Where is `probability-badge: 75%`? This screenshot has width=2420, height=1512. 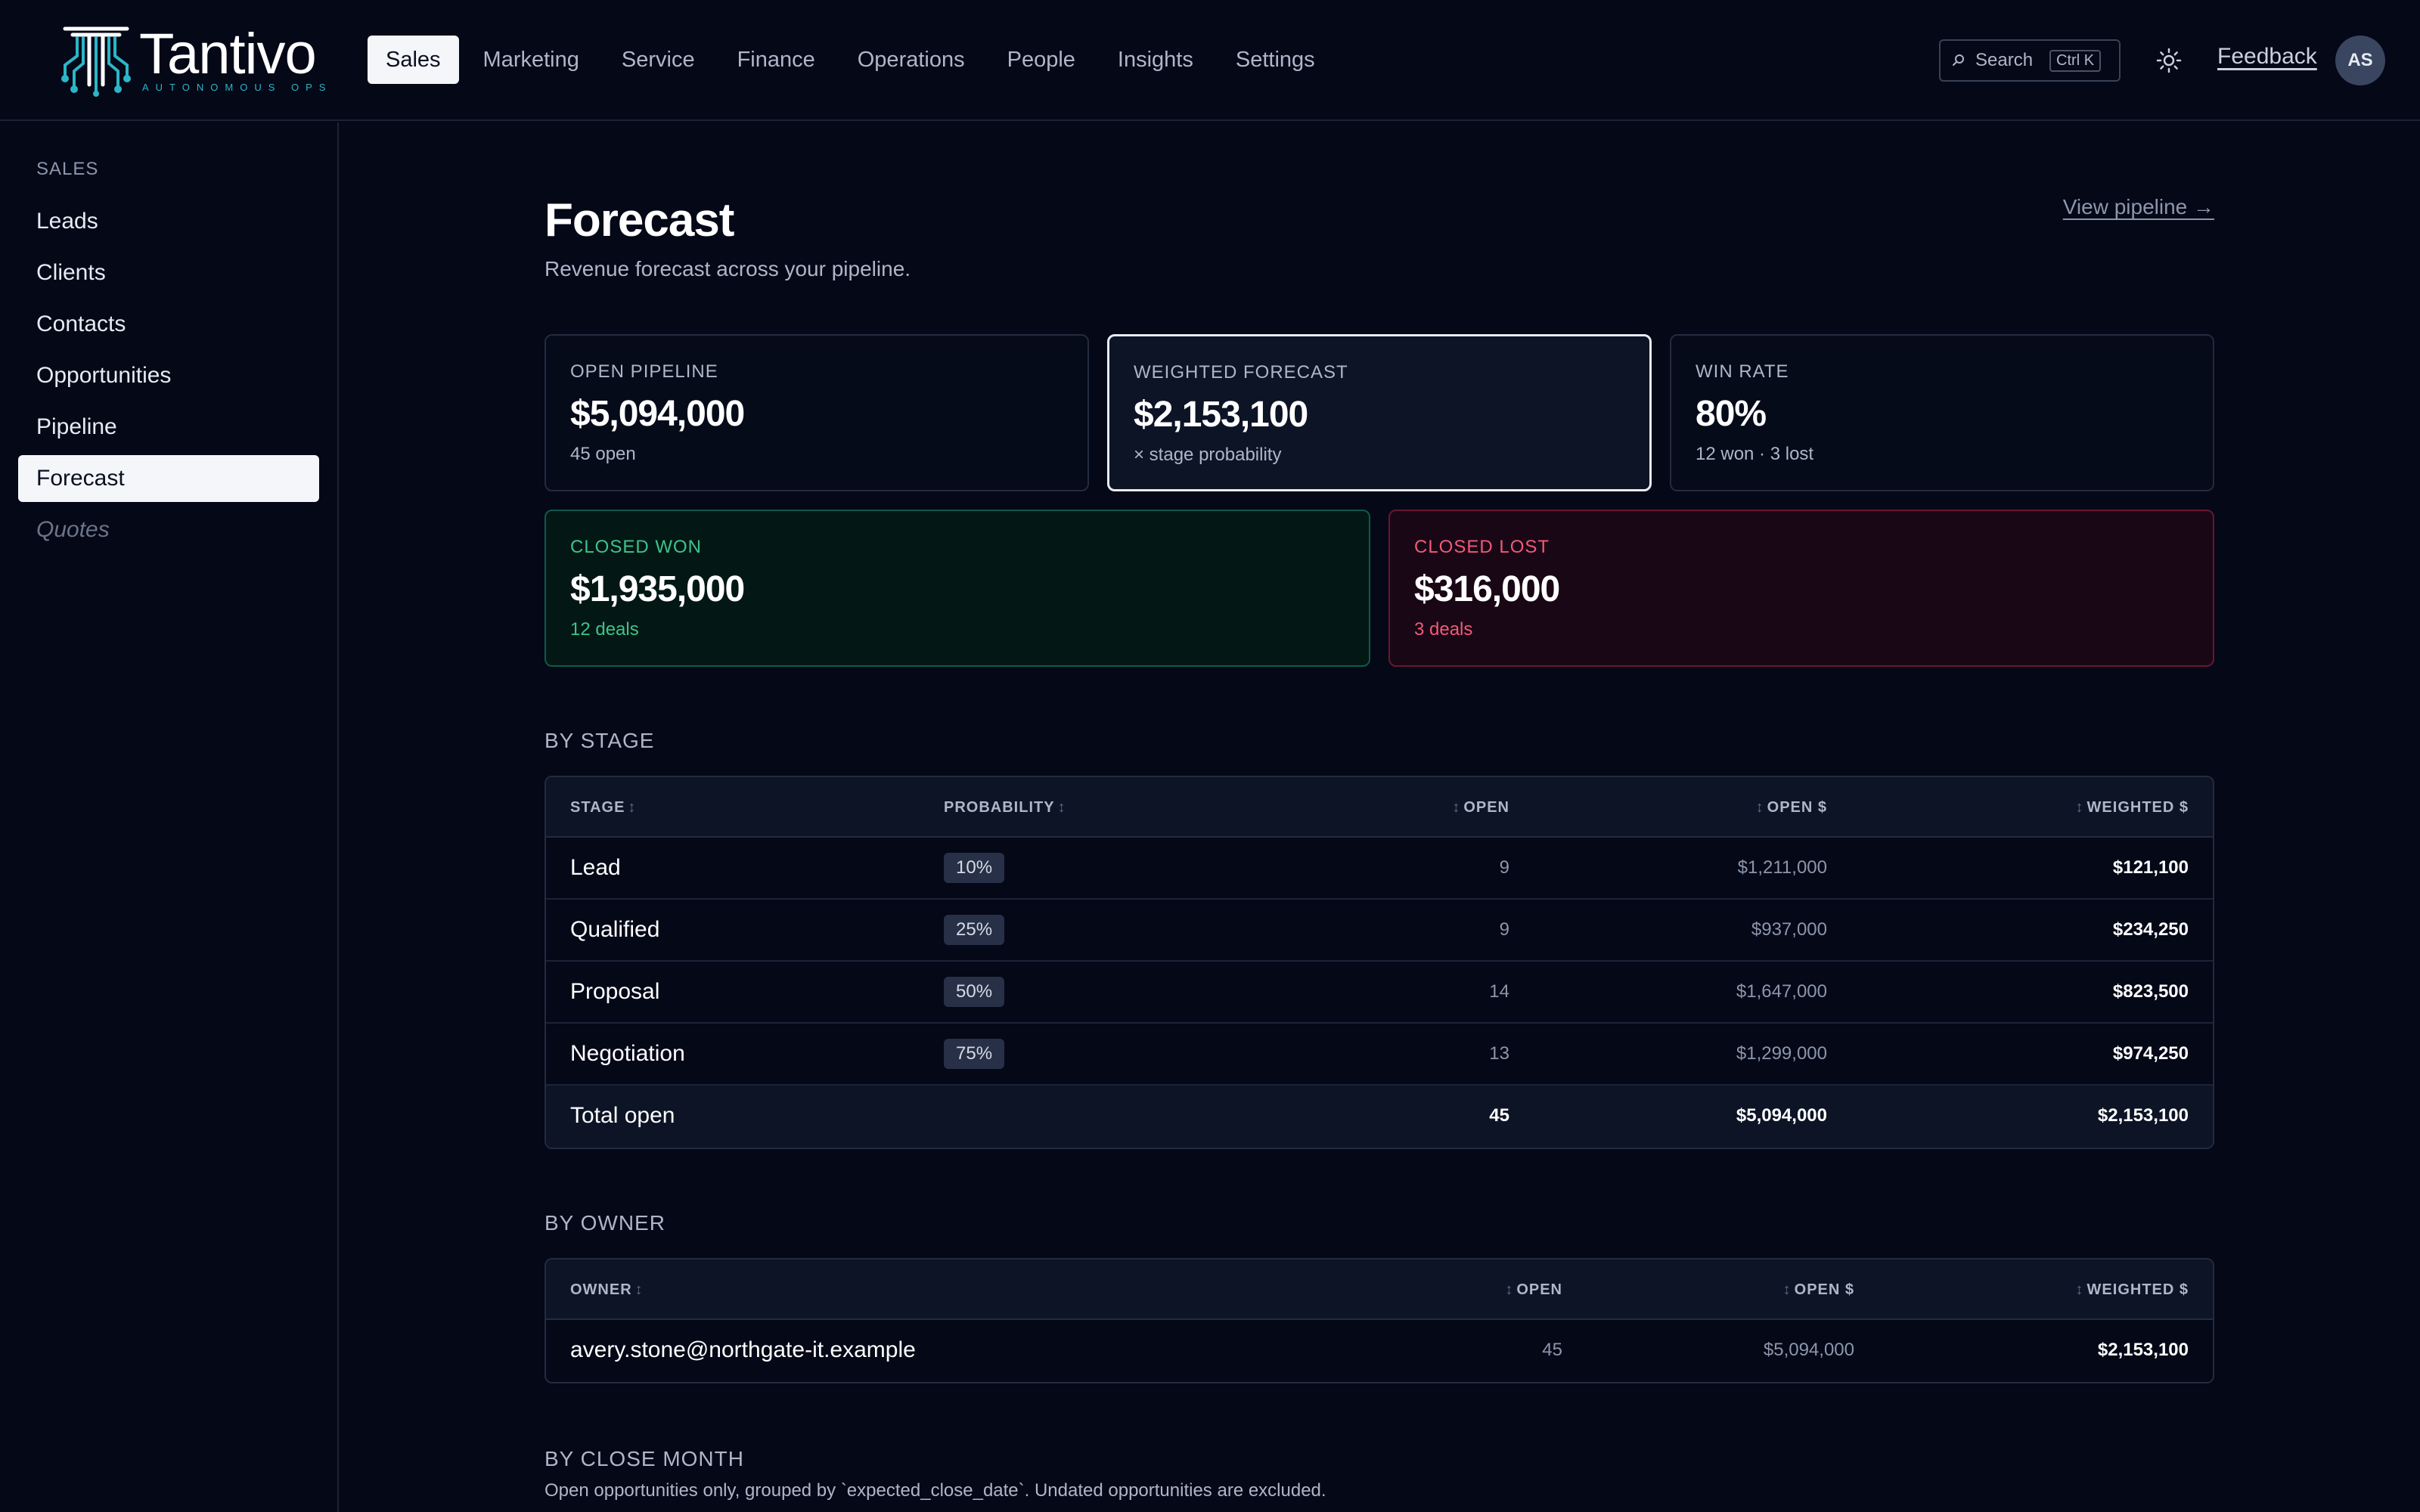
probability-badge: 75% is located at coordinates (974, 1054).